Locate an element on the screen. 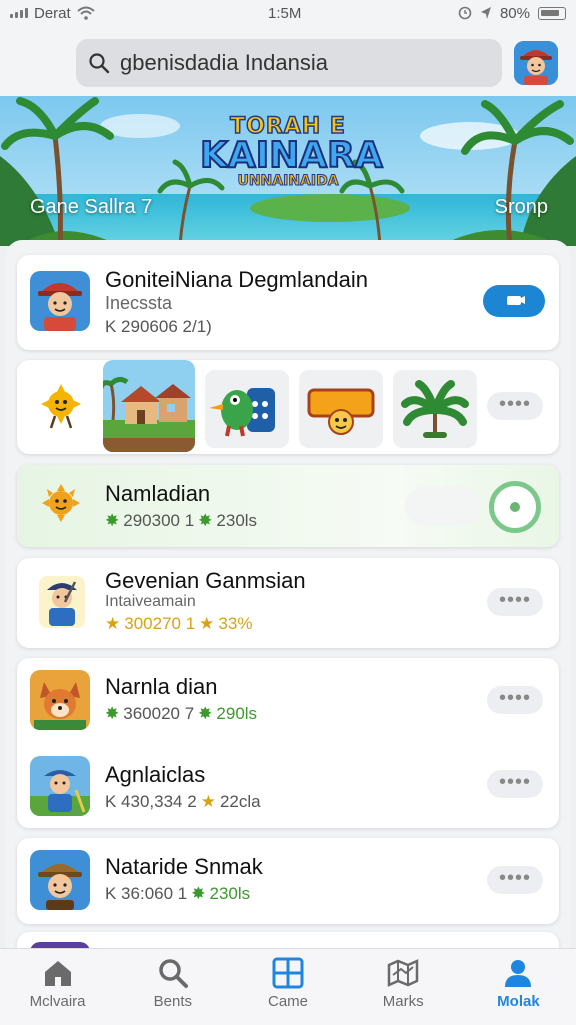 This screenshot has width=576, height=1025. status-time: 1:5M is located at coordinates (285, 13).